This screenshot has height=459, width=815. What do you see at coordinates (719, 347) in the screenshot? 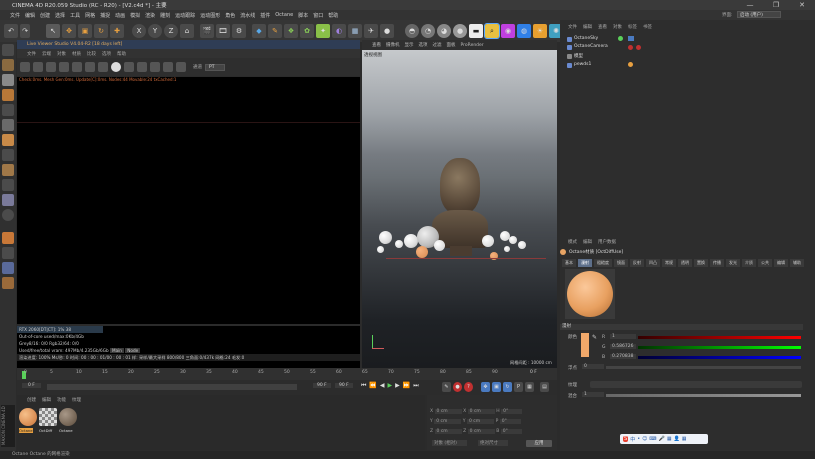
I see `g-slider` at bounding box center [719, 347].